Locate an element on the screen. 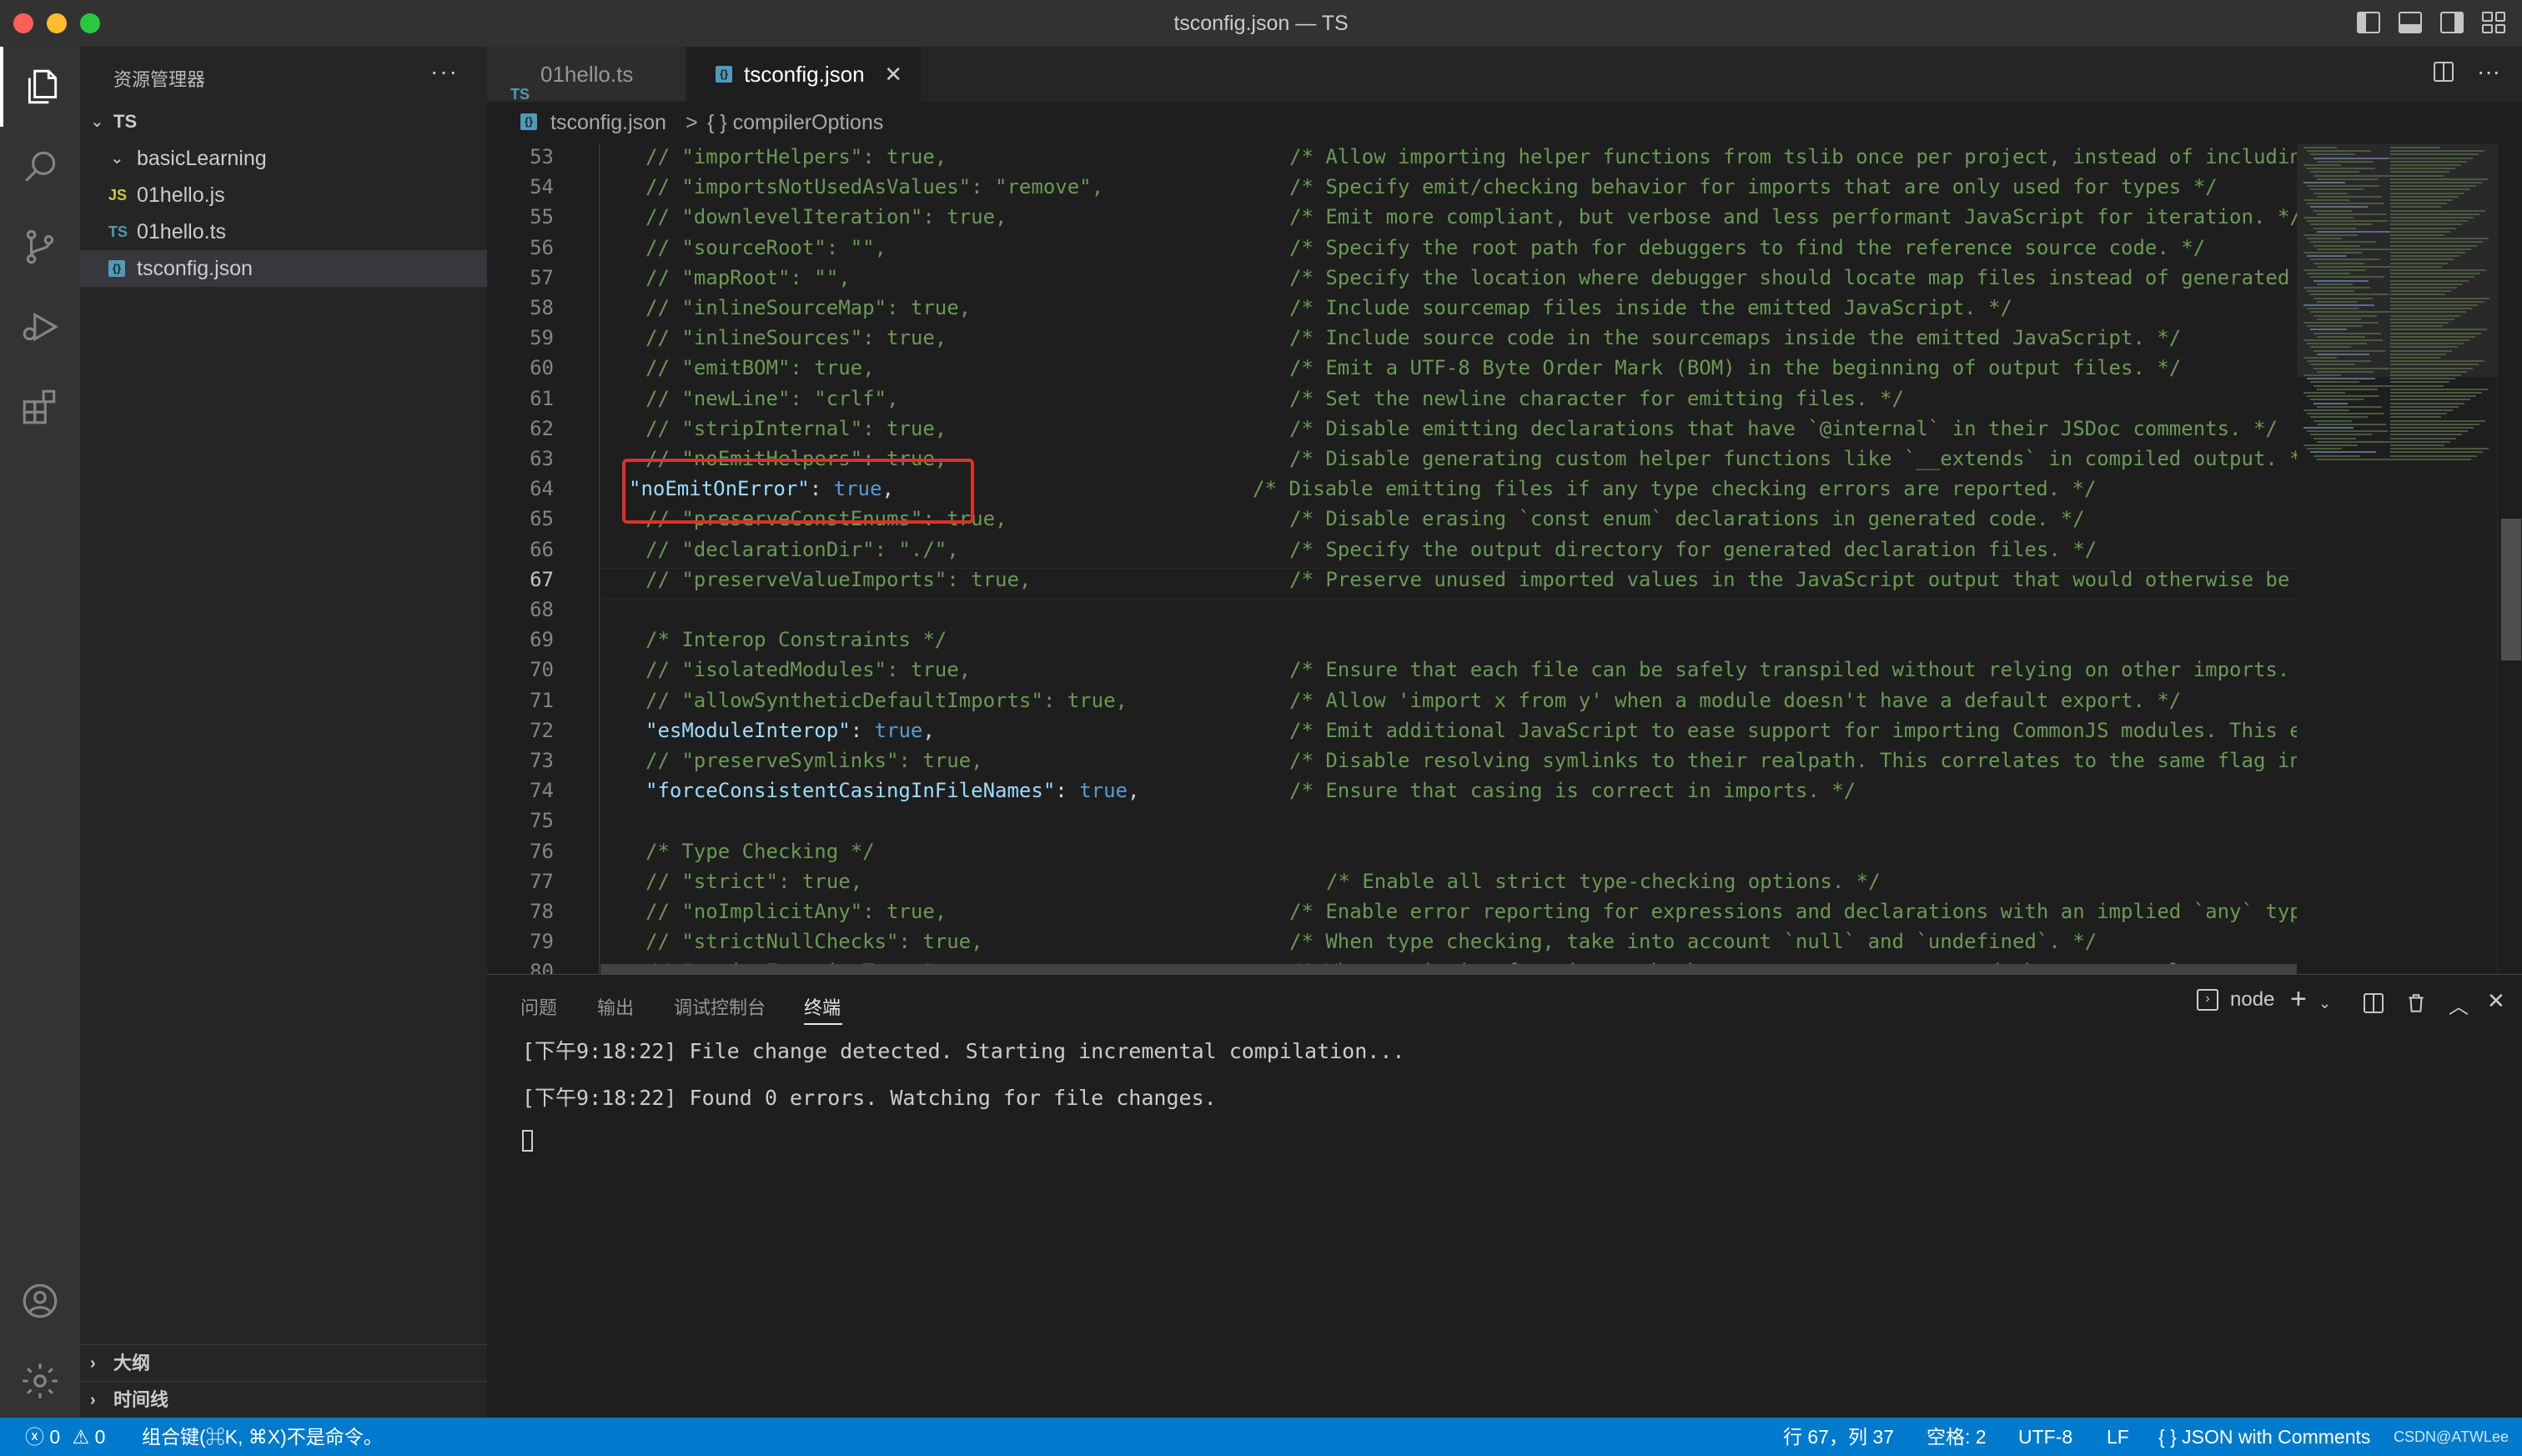  terminal-selector: › node is located at coordinates (2235, 1000).